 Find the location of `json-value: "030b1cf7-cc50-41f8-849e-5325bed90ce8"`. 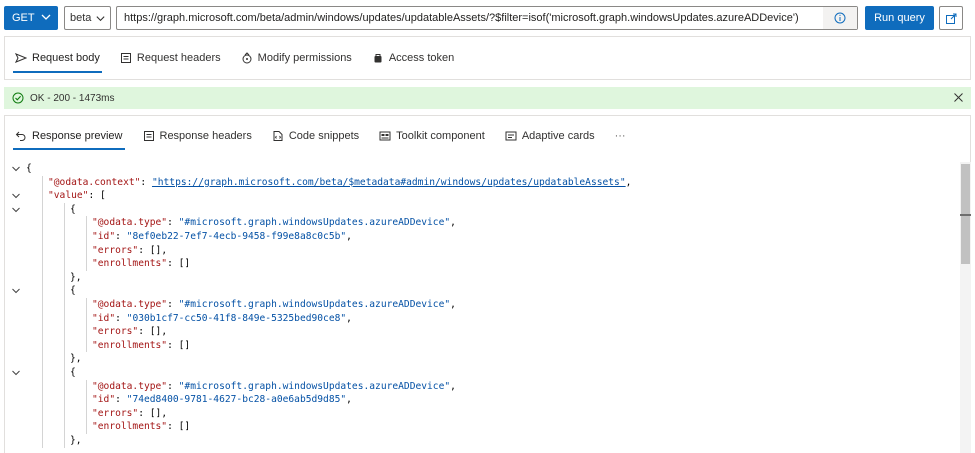

json-value: "030b1cf7-cc50-41f8-849e-5325bed90ce8" is located at coordinates (236, 318).